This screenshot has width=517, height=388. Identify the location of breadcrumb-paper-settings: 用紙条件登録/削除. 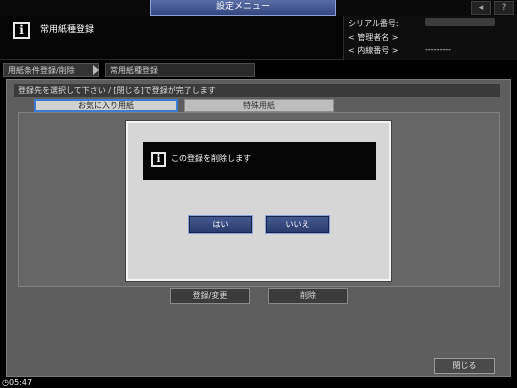
(51, 70).